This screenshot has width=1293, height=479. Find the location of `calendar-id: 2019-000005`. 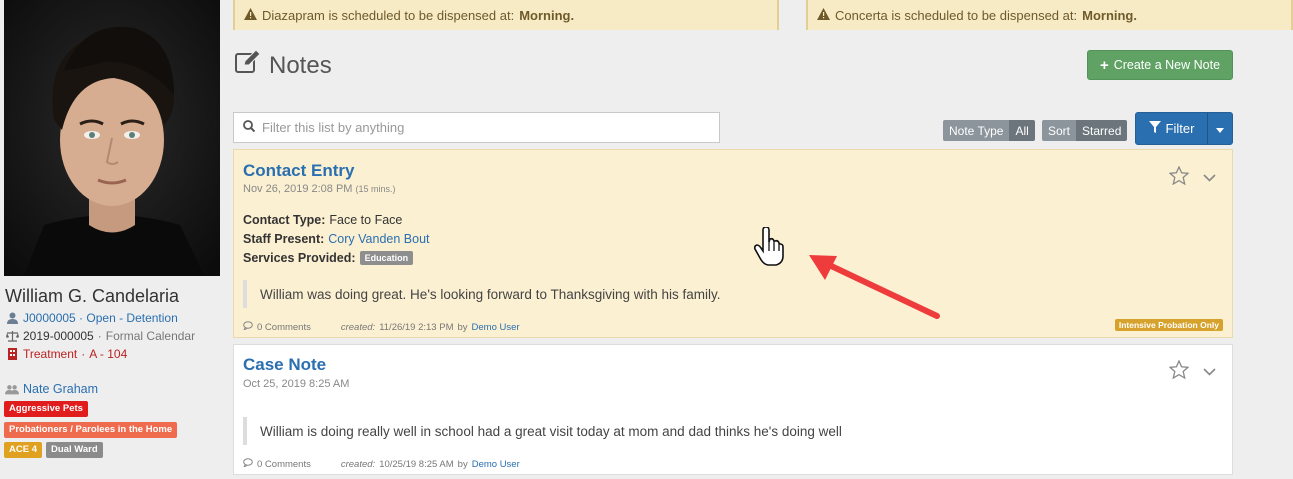

calendar-id: 2019-000005 is located at coordinates (58, 336).